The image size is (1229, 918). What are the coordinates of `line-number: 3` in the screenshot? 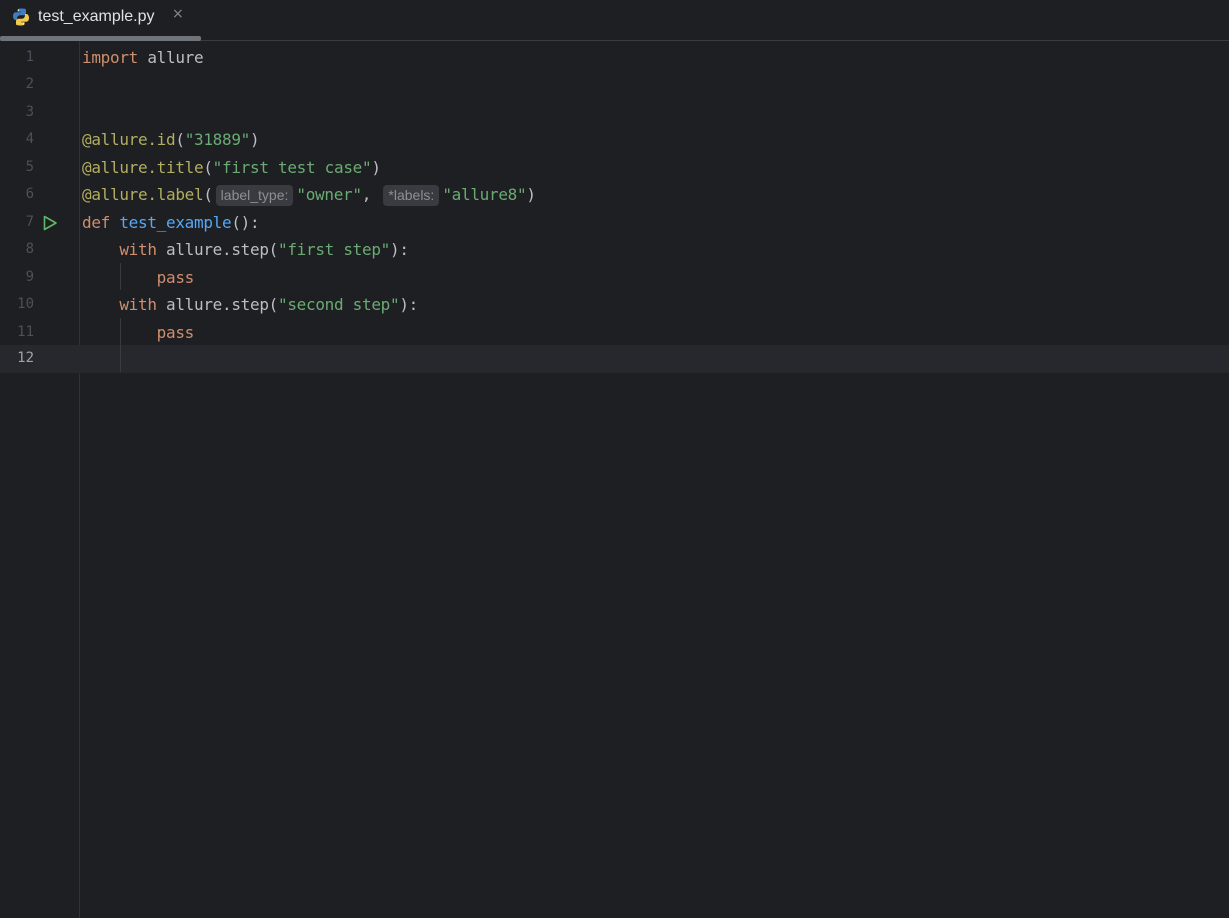 It's located at (29, 111).